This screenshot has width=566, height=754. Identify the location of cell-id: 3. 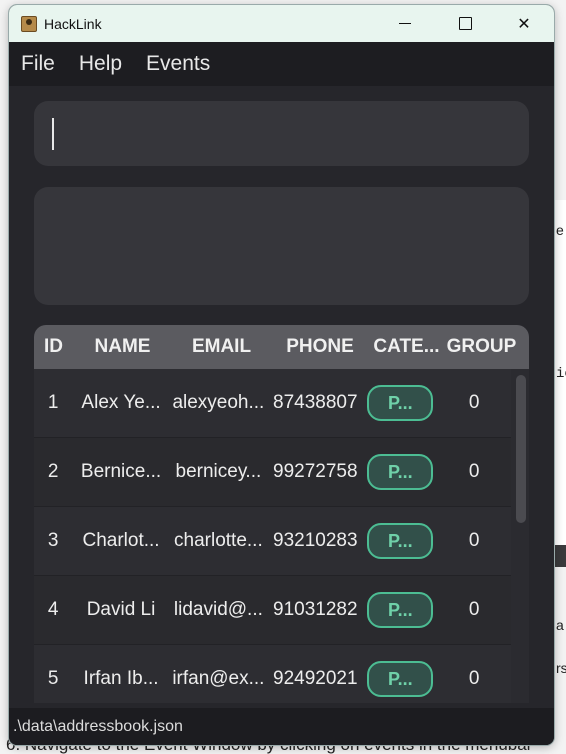
(53, 540).